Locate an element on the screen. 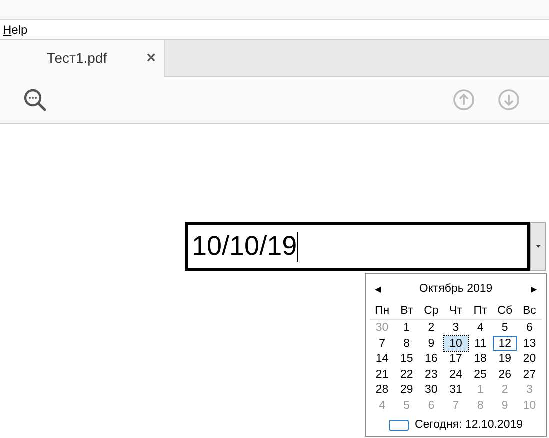 This screenshot has width=549, height=438. menu-item: Help is located at coordinates (15, 29).